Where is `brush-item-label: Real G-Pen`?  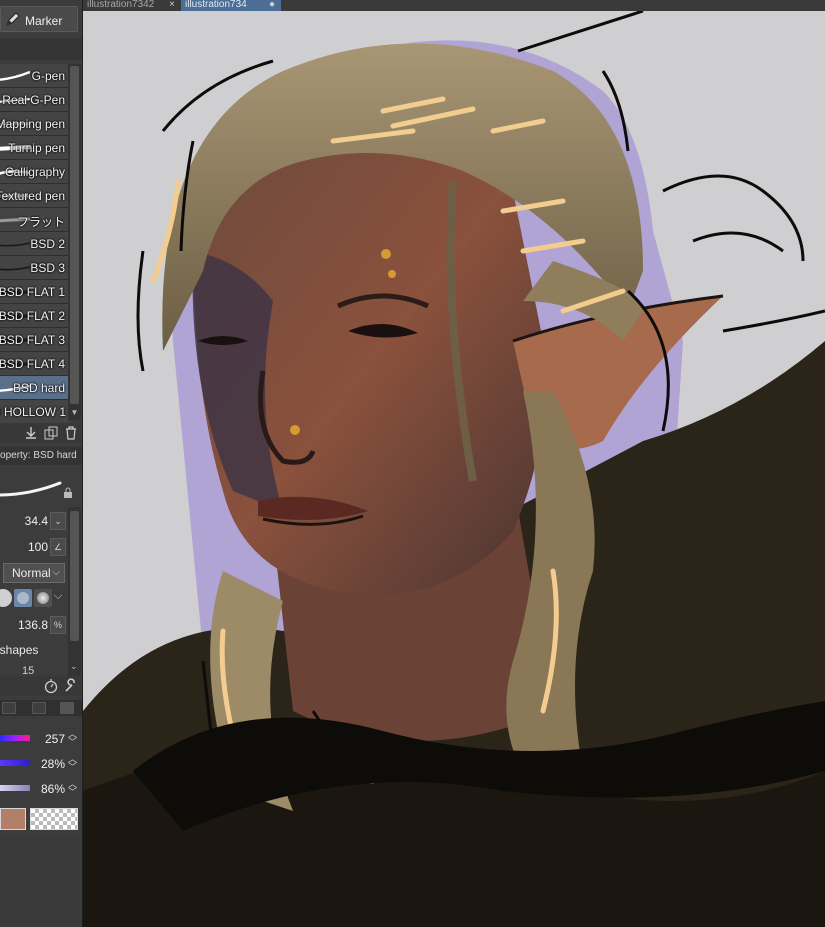
brush-item-label: Real G-Pen is located at coordinates (33, 100).